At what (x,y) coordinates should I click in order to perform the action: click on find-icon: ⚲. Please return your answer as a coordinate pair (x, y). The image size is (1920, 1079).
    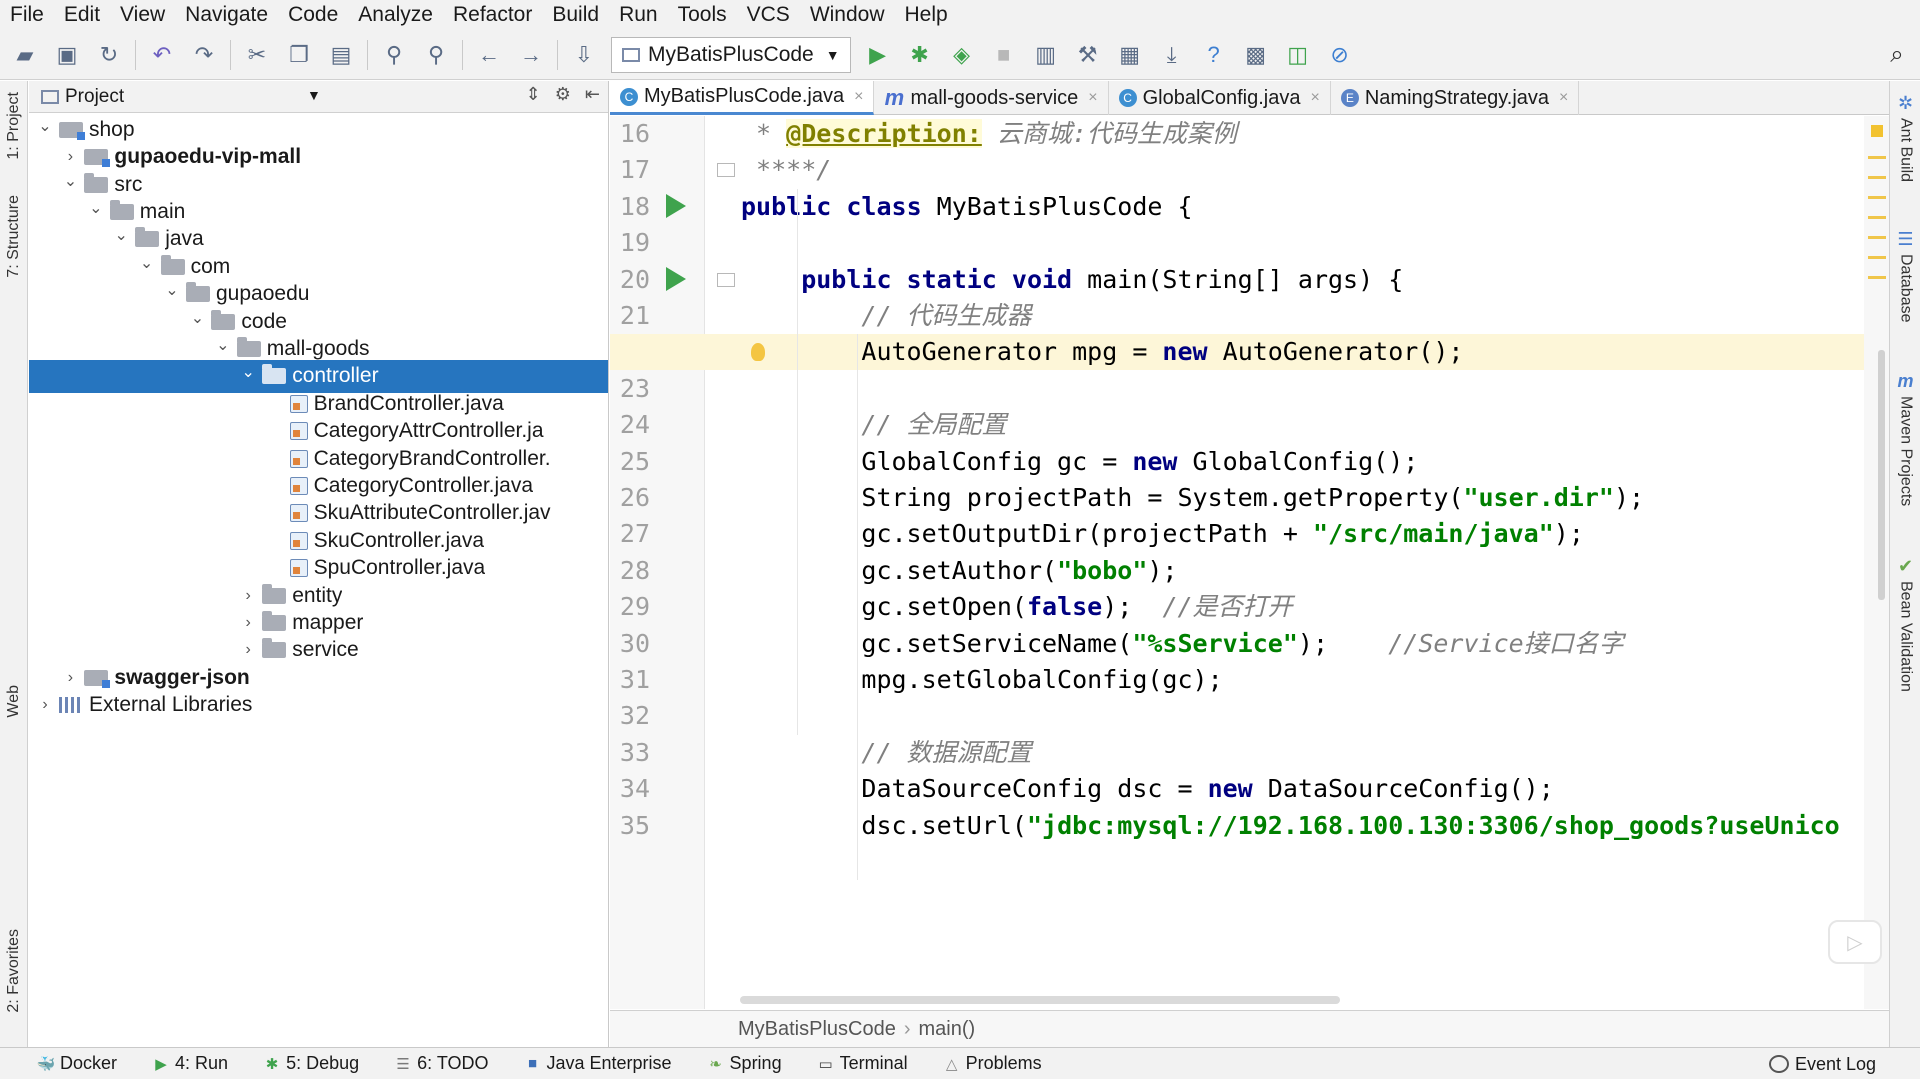
    Looking at the image, I should click on (394, 55).